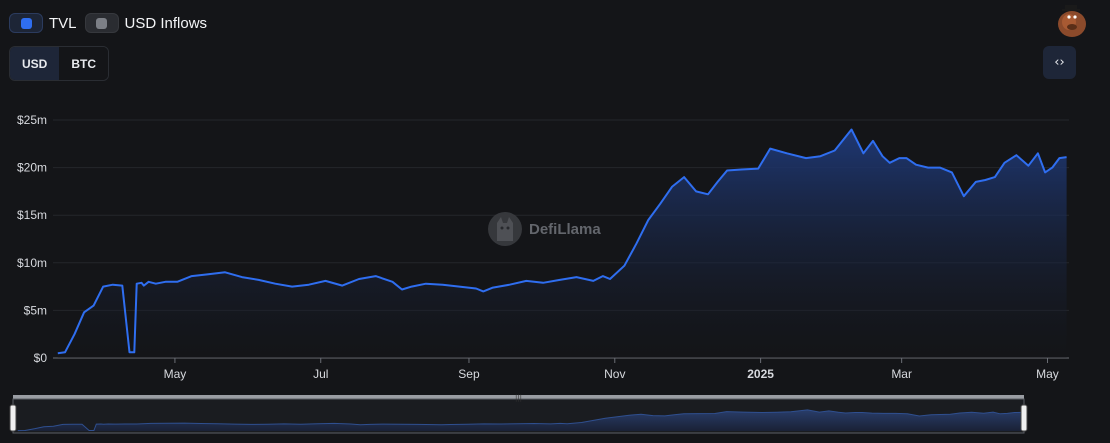  I want to click on zoom-drag-handle: |||, so click(518, 398).